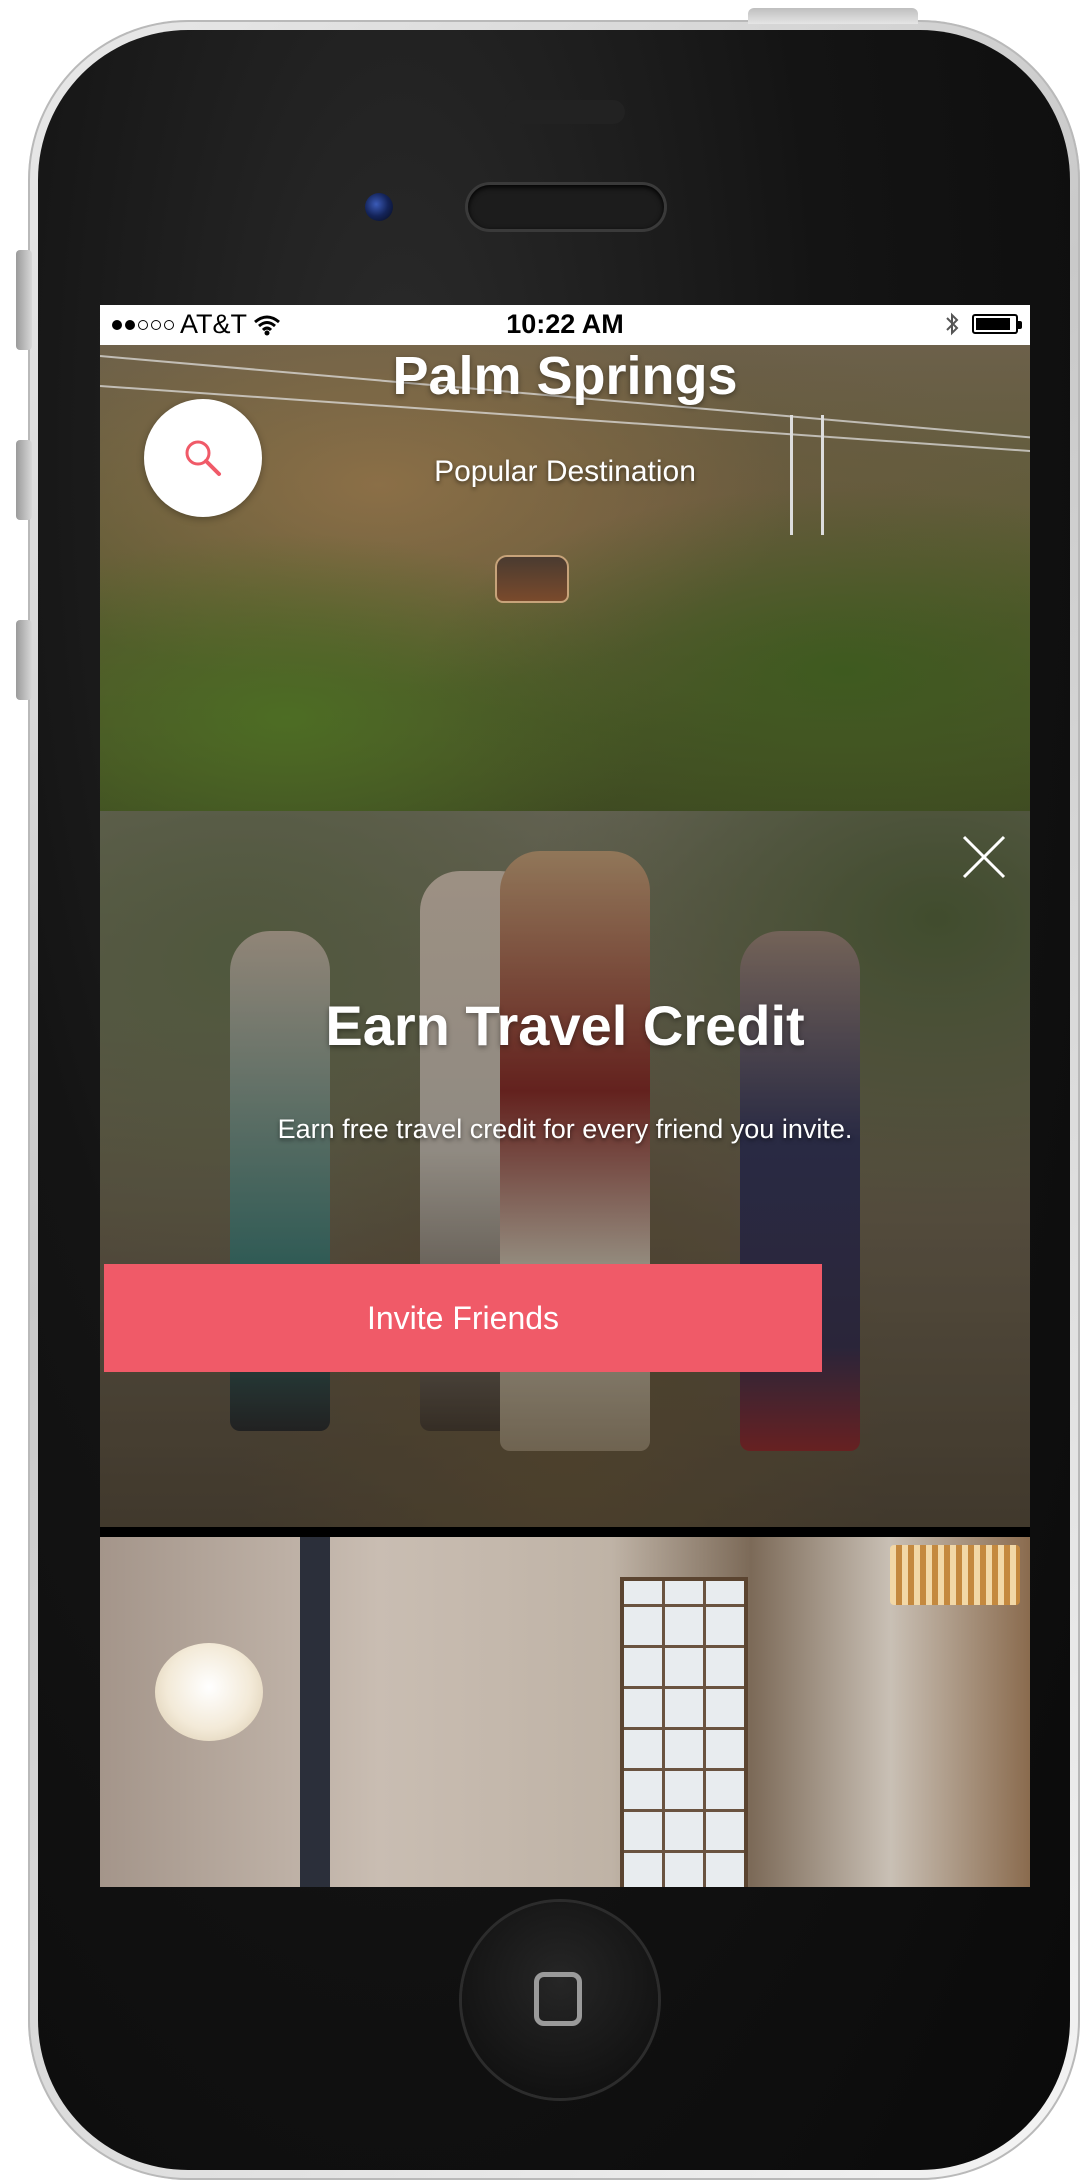  What do you see at coordinates (463, 1318) in the screenshot?
I see `invite-friends-button: Invite Friends` at bounding box center [463, 1318].